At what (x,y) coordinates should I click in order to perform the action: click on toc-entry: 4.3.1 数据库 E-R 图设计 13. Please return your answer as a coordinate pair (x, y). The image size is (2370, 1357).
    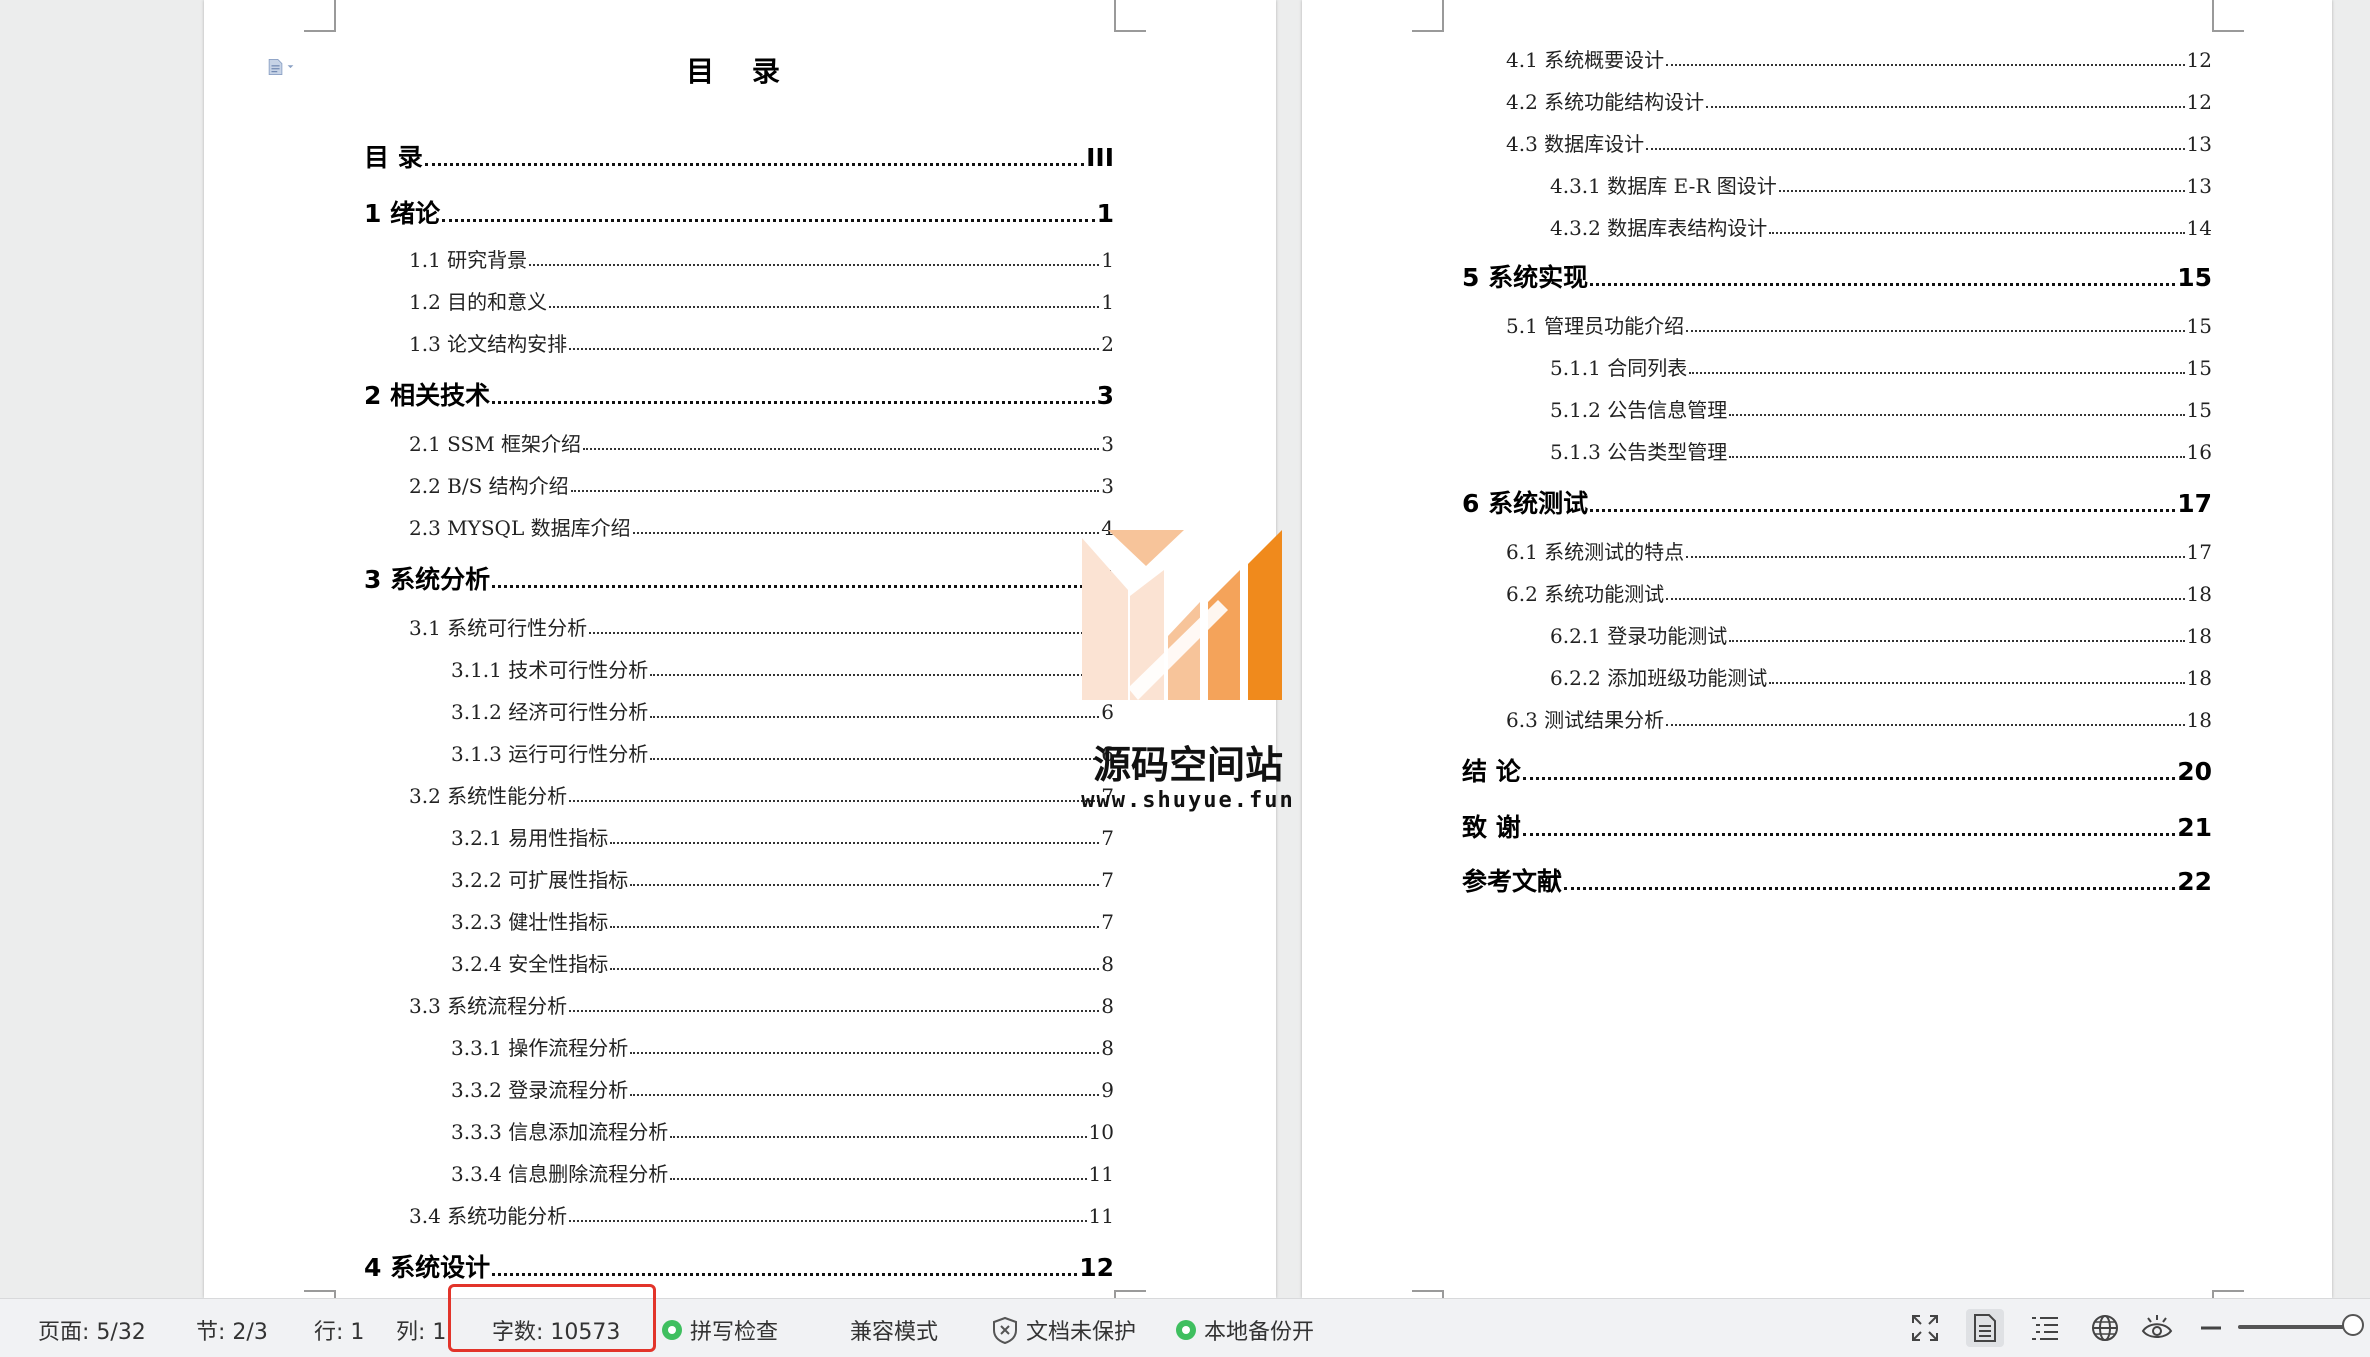
    Looking at the image, I should click on (1881, 184).